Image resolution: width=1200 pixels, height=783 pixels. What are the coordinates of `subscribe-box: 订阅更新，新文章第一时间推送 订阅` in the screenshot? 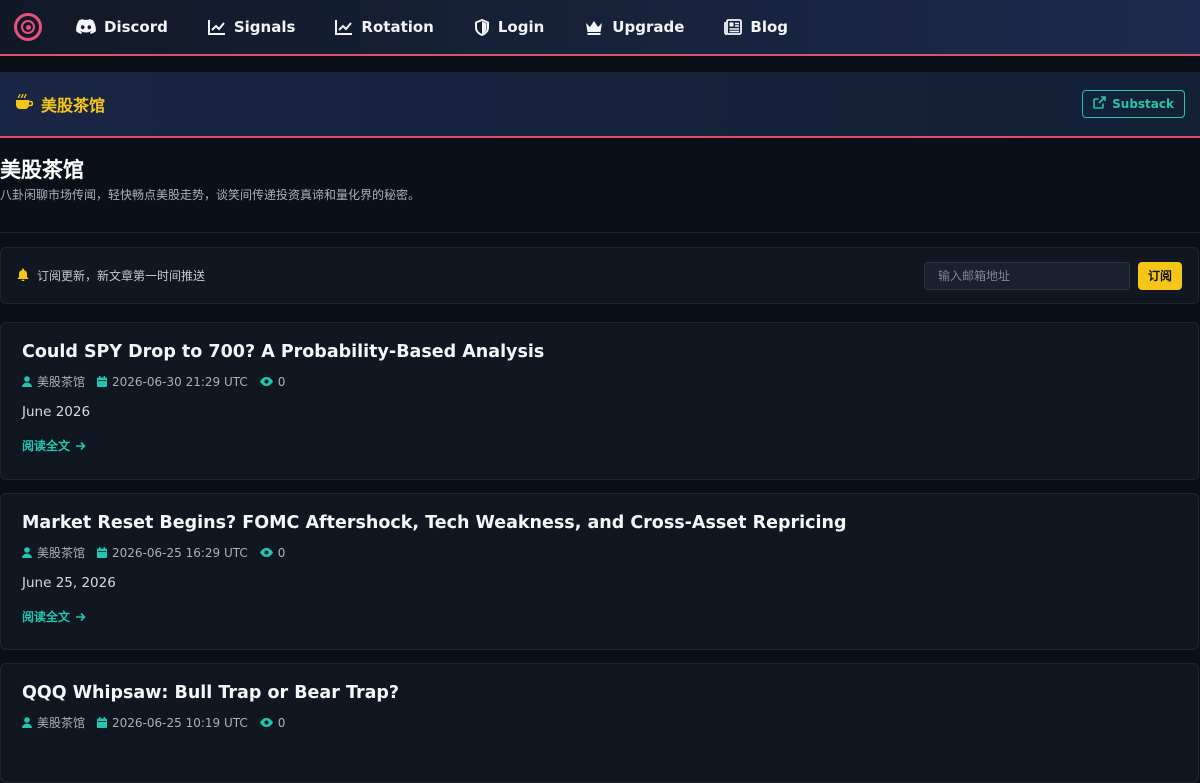 It's located at (599, 275).